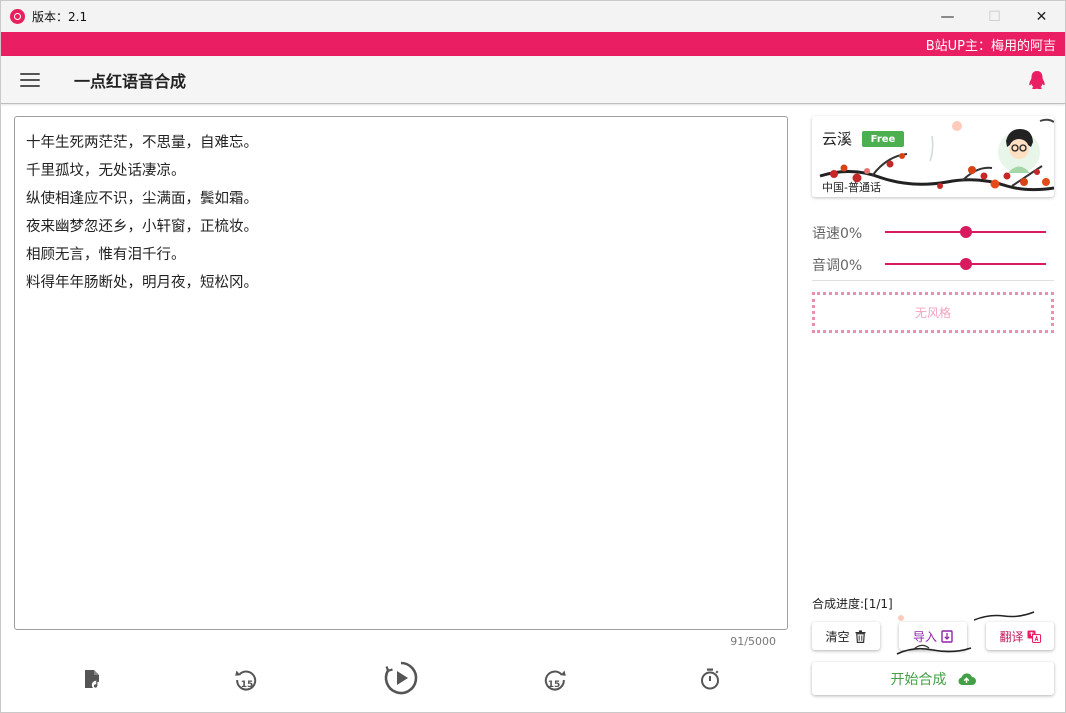  I want to click on play-icon, so click(401, 678).